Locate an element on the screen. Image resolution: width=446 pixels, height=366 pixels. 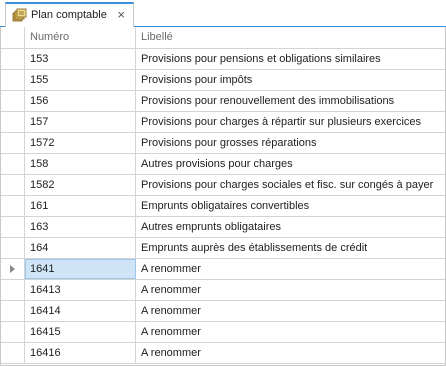
tab-plan-comptable: Plan comptable × is located at coordinates (69, 14).